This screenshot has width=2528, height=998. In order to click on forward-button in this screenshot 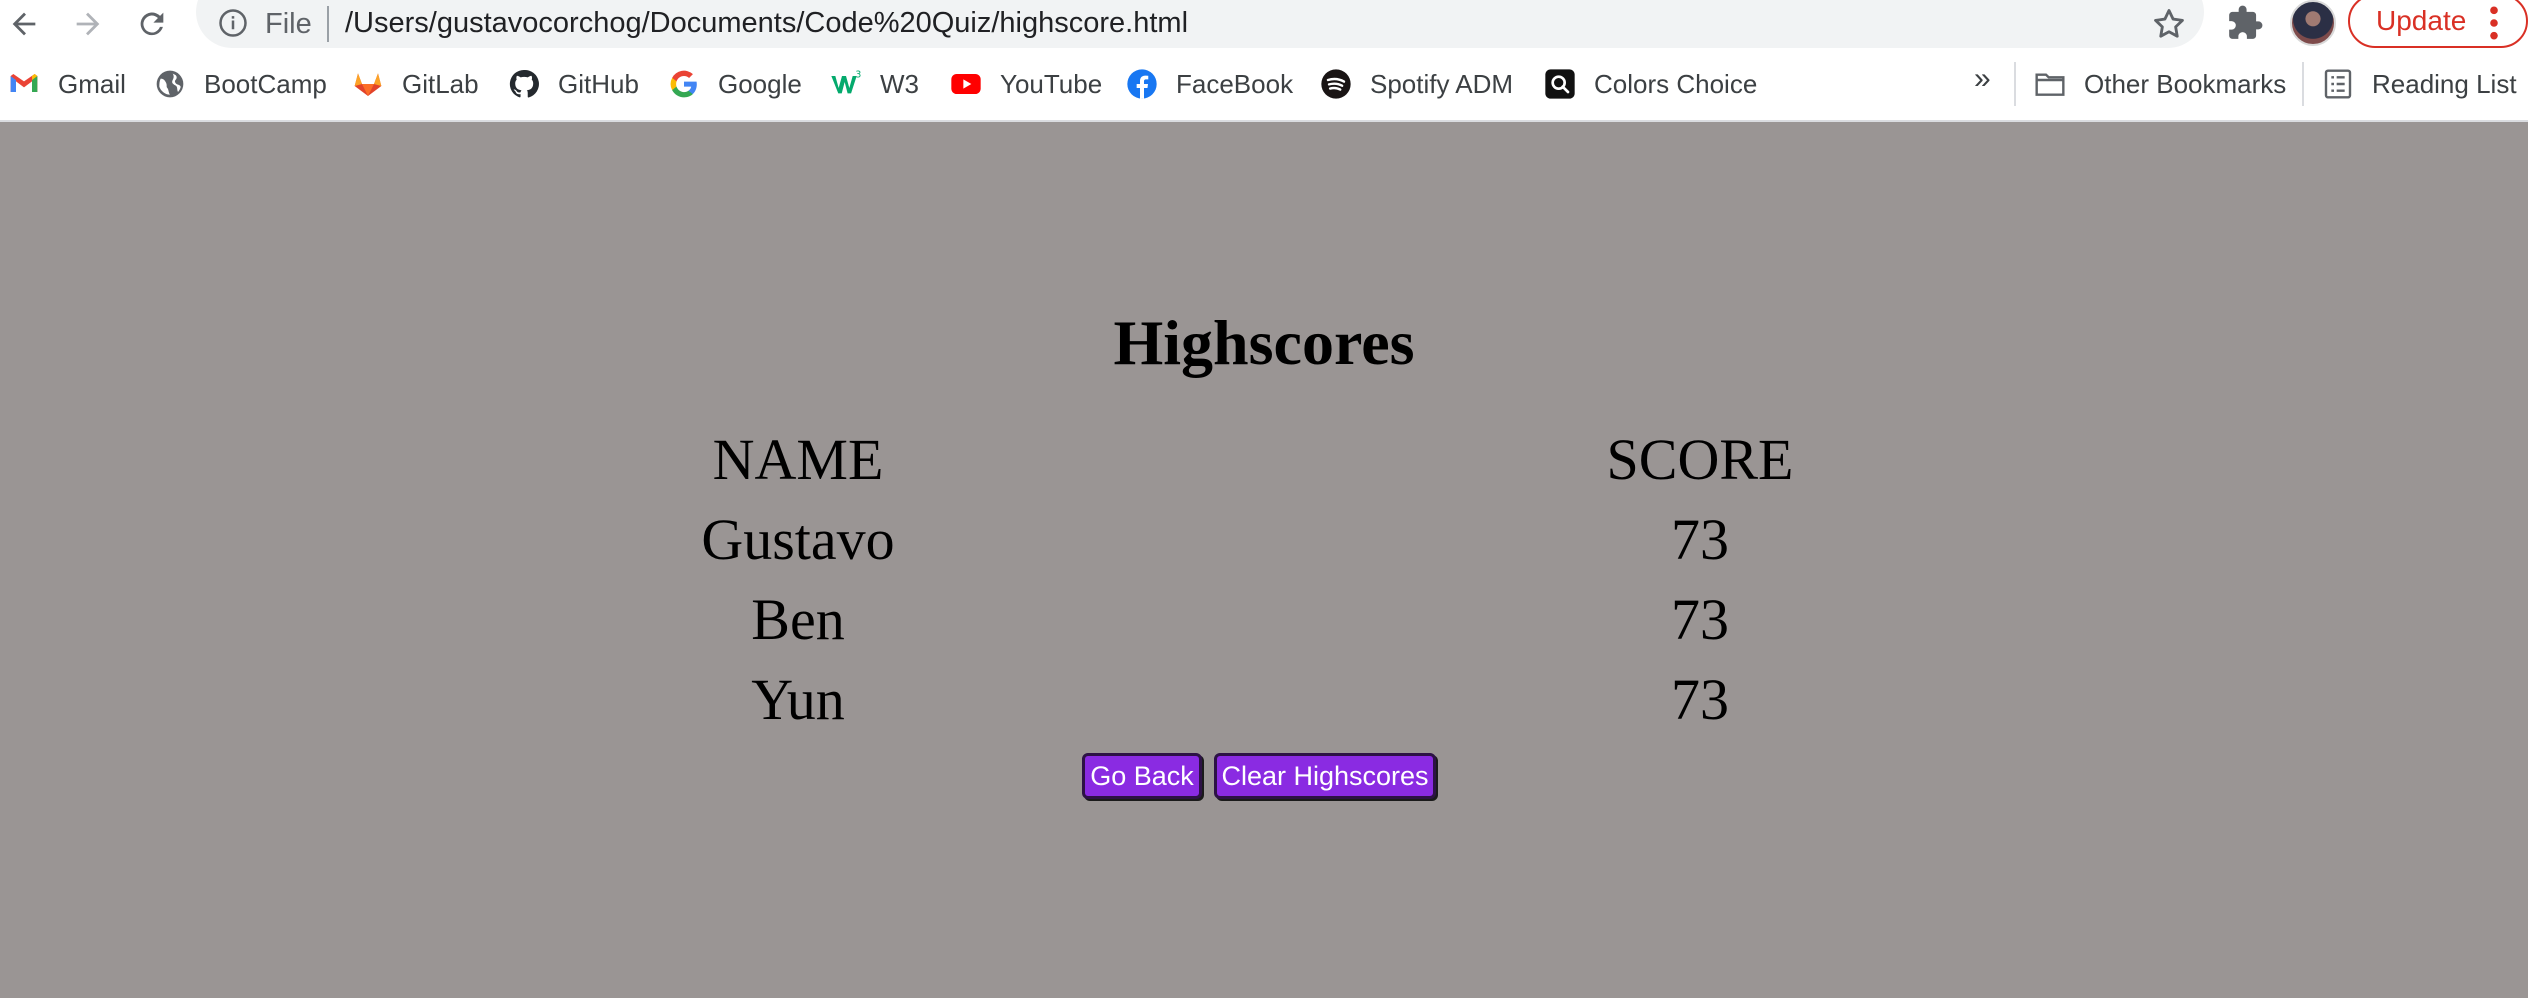, I will do `click(88, 24)`.